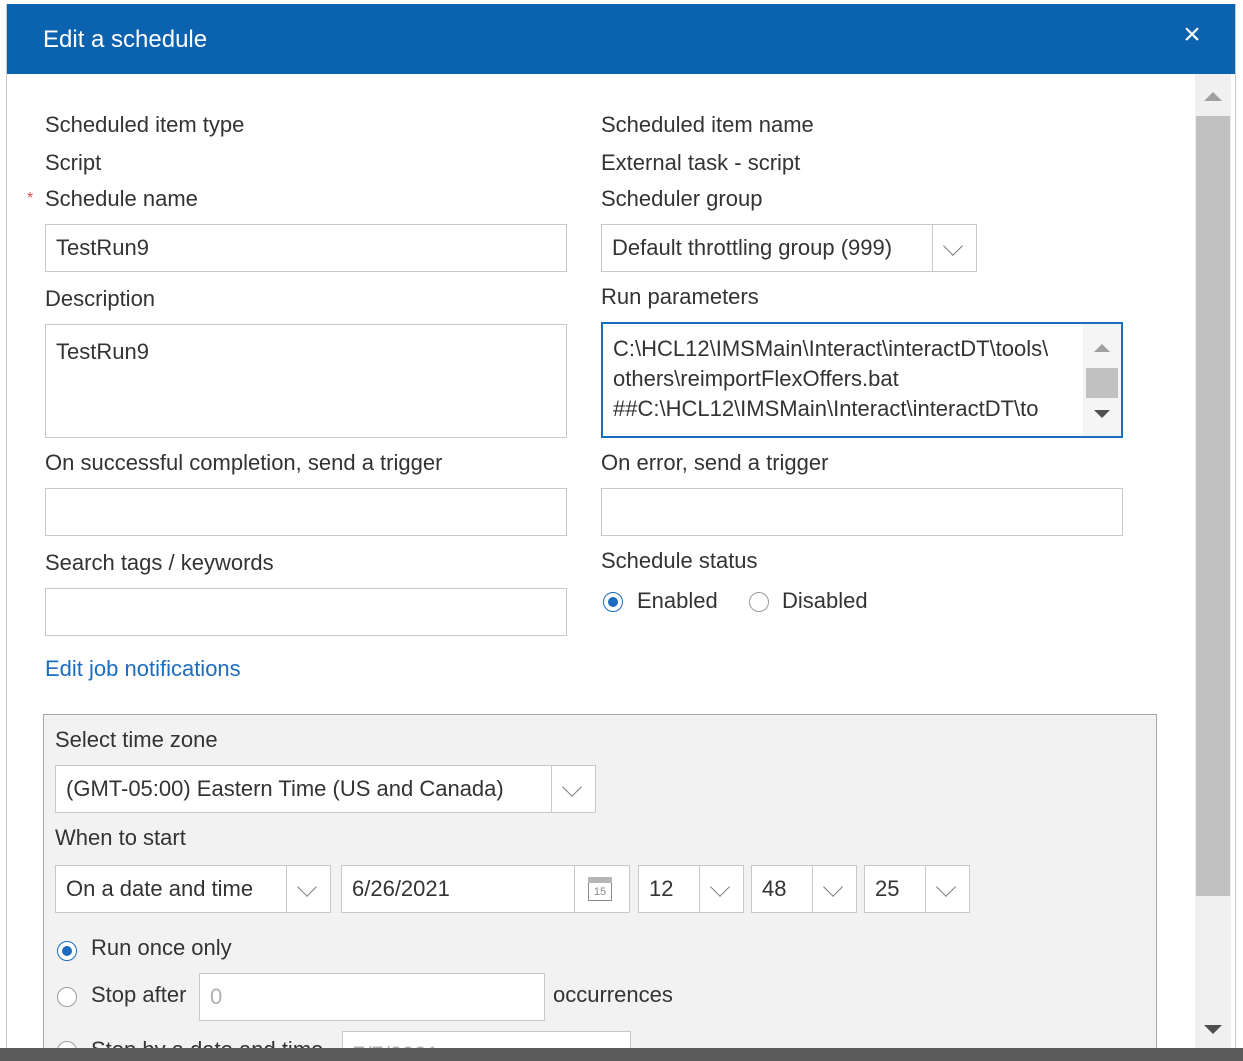 The image size is (1243, 1061). Describe the element at coordinates (759, 602) in the screenshot. I see `status-disabled-radio` at that location.